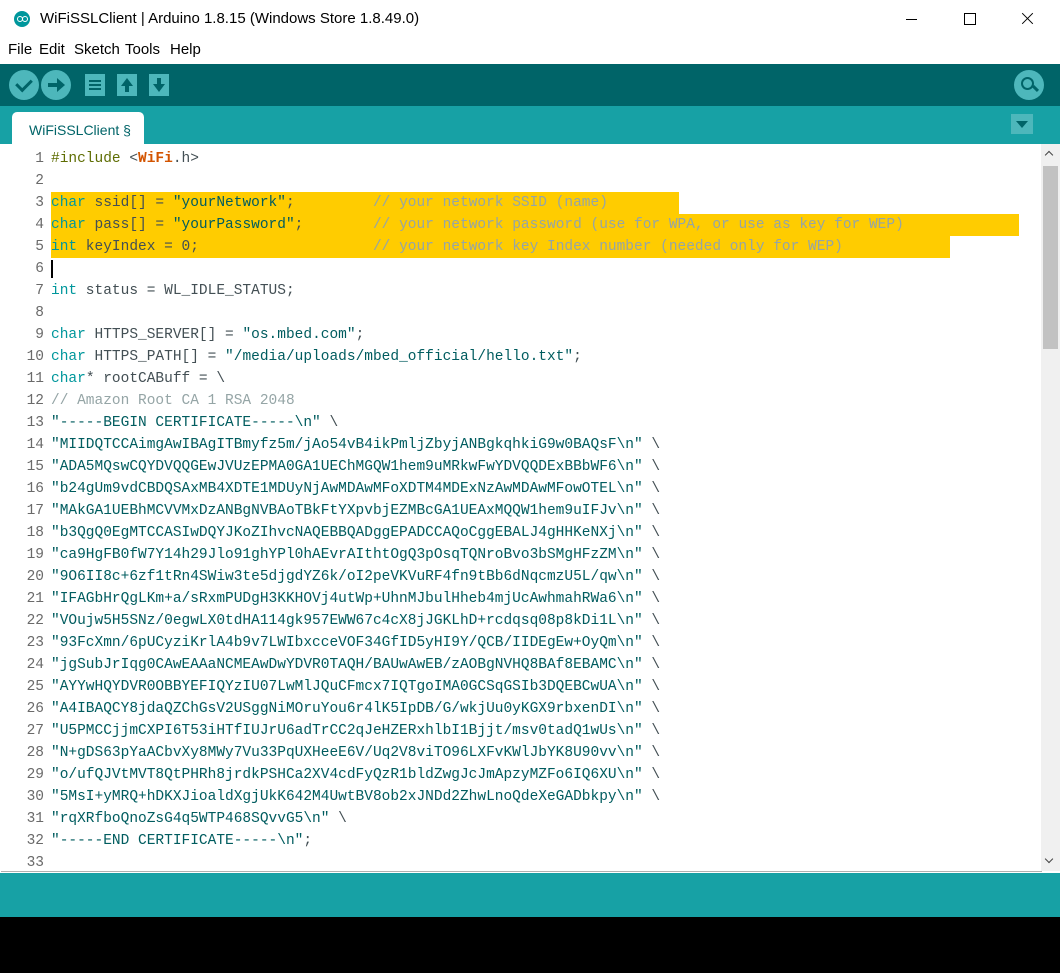 This screenshot has width=1060, height=973. I want to click on line-number: 13, so click(35, 423).